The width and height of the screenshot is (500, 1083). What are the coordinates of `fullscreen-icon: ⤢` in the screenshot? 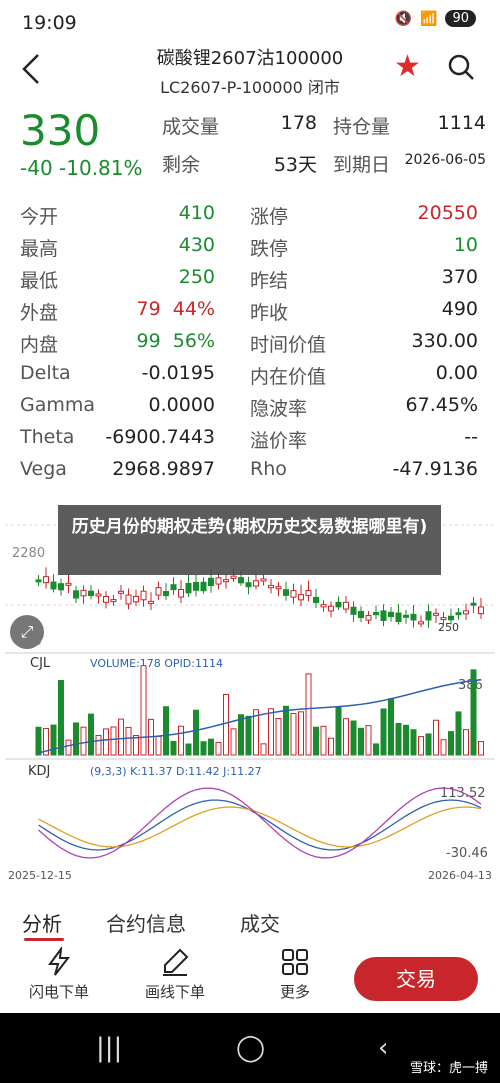 It's located at (27, 632).